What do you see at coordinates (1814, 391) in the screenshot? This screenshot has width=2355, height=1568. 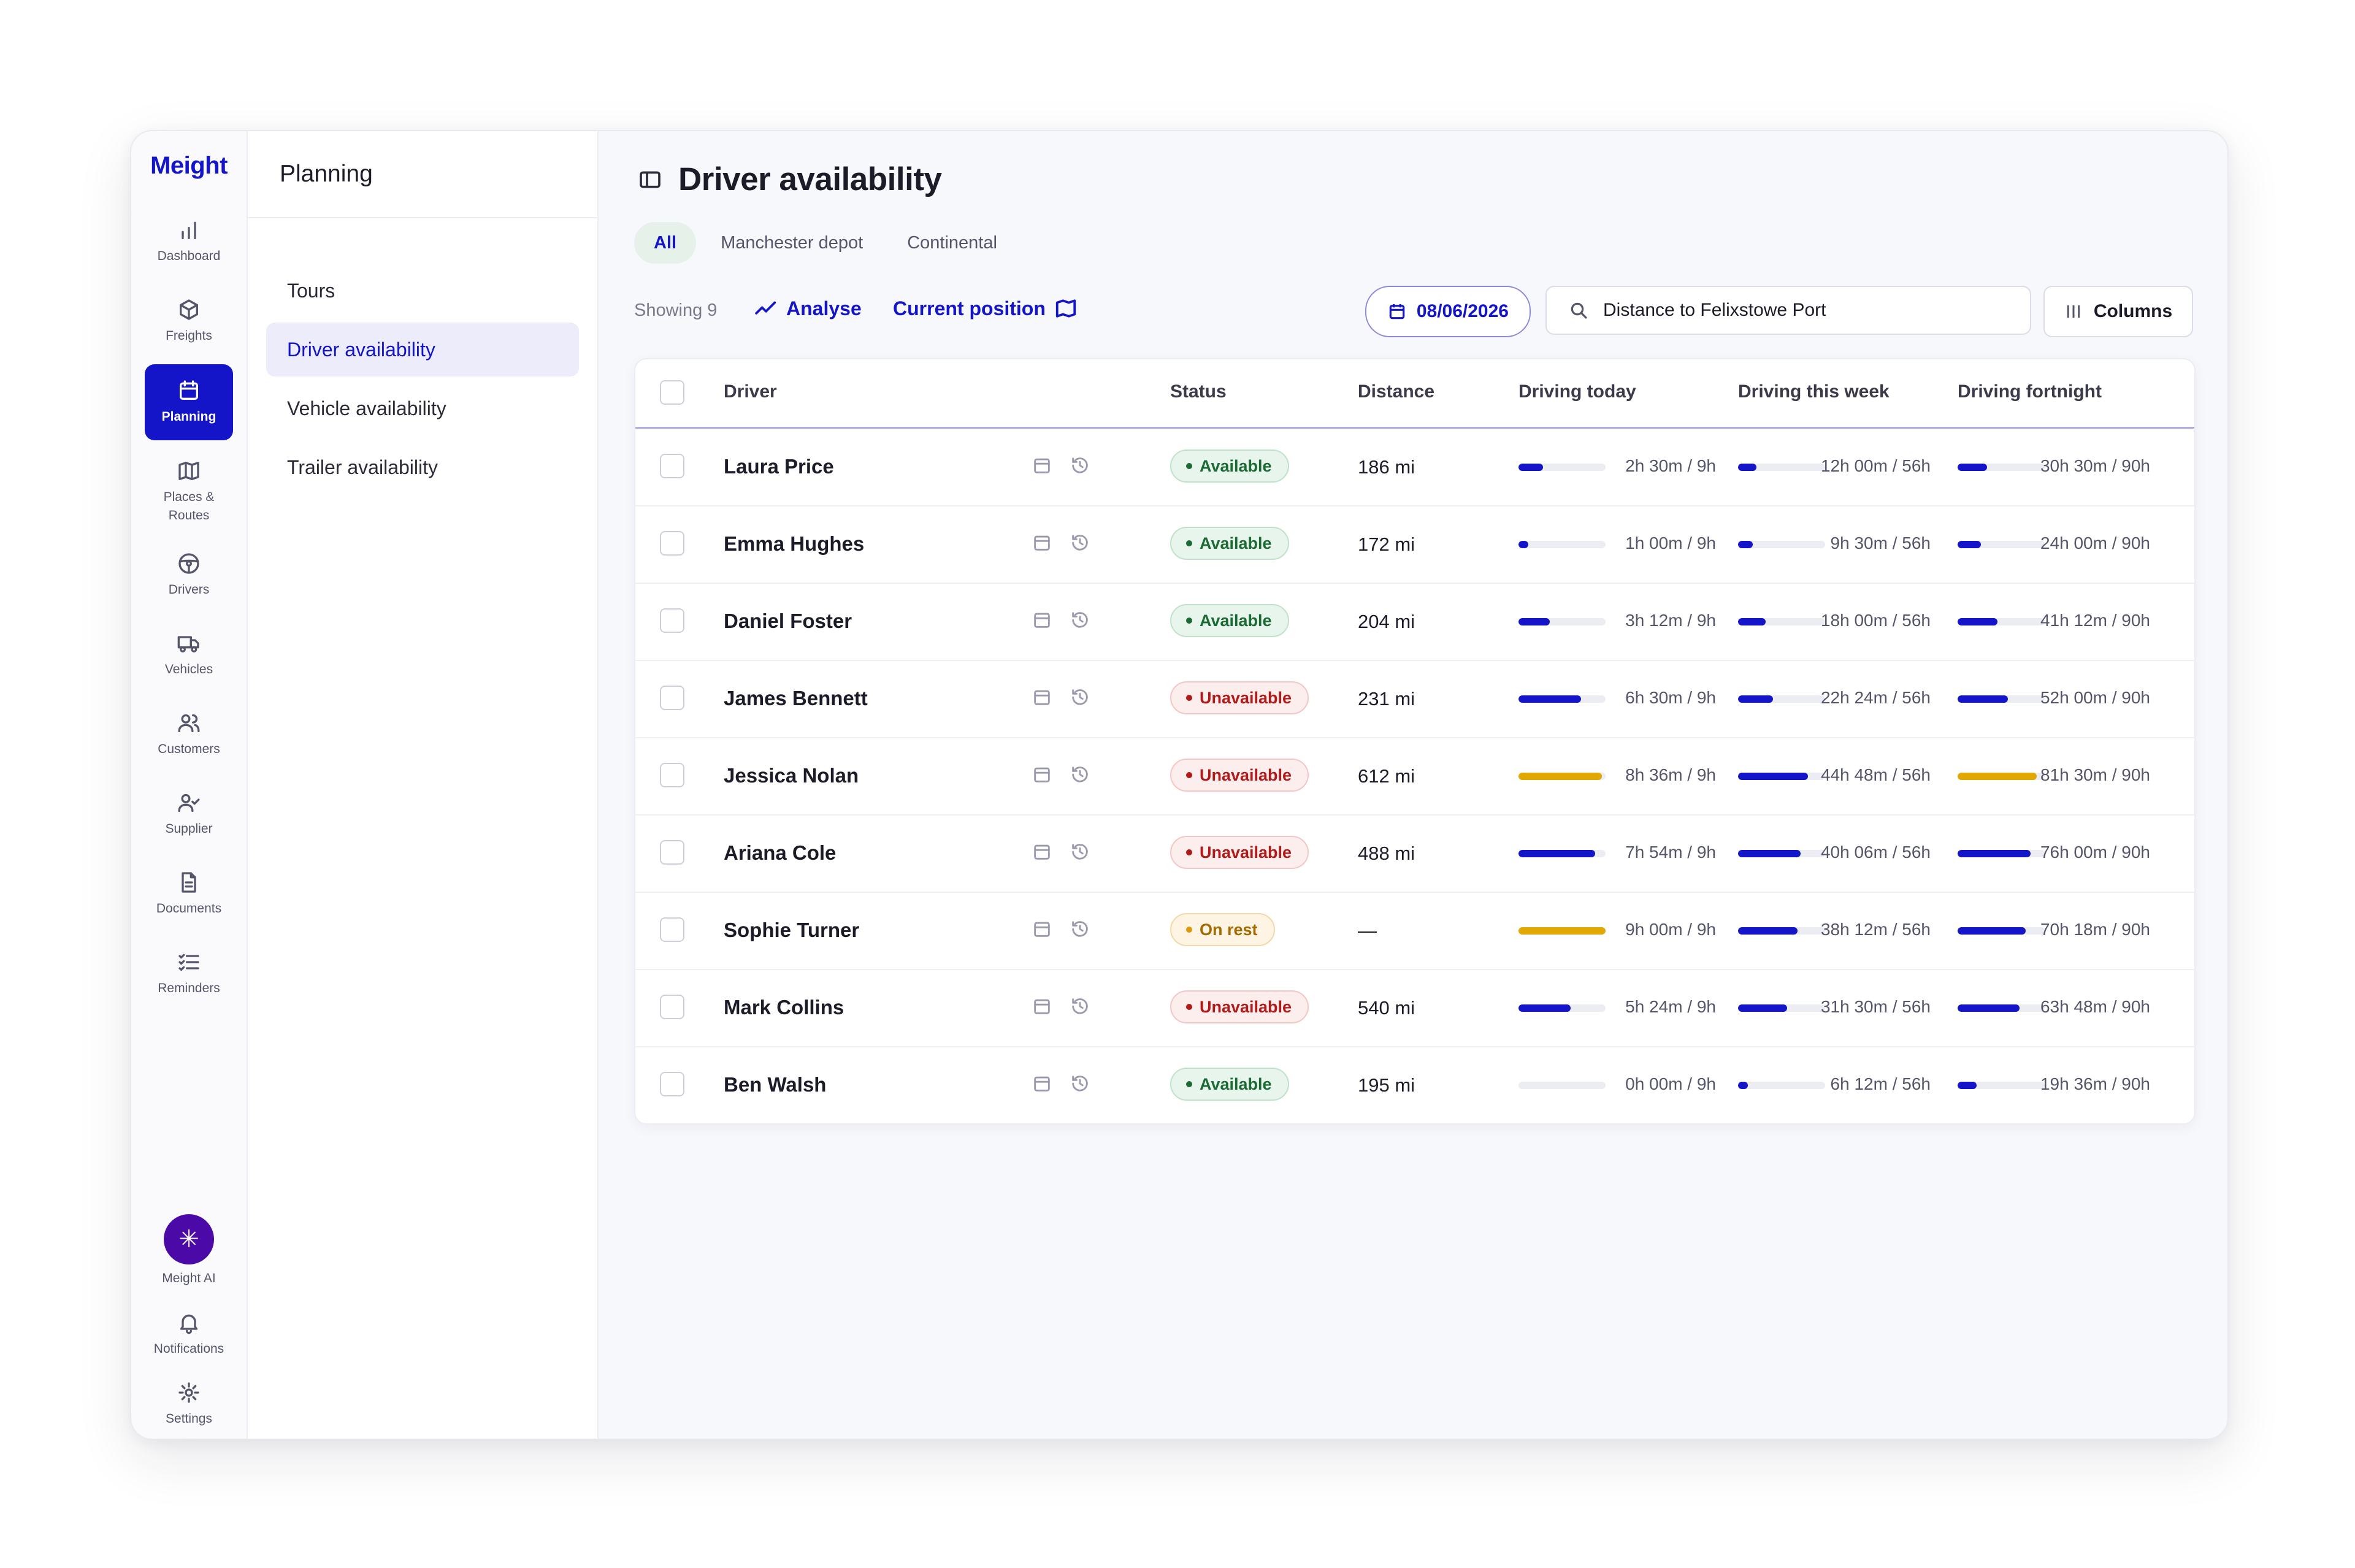 I see `column-header-driving-week: Driving this week` at bounding box center [1814, 391].